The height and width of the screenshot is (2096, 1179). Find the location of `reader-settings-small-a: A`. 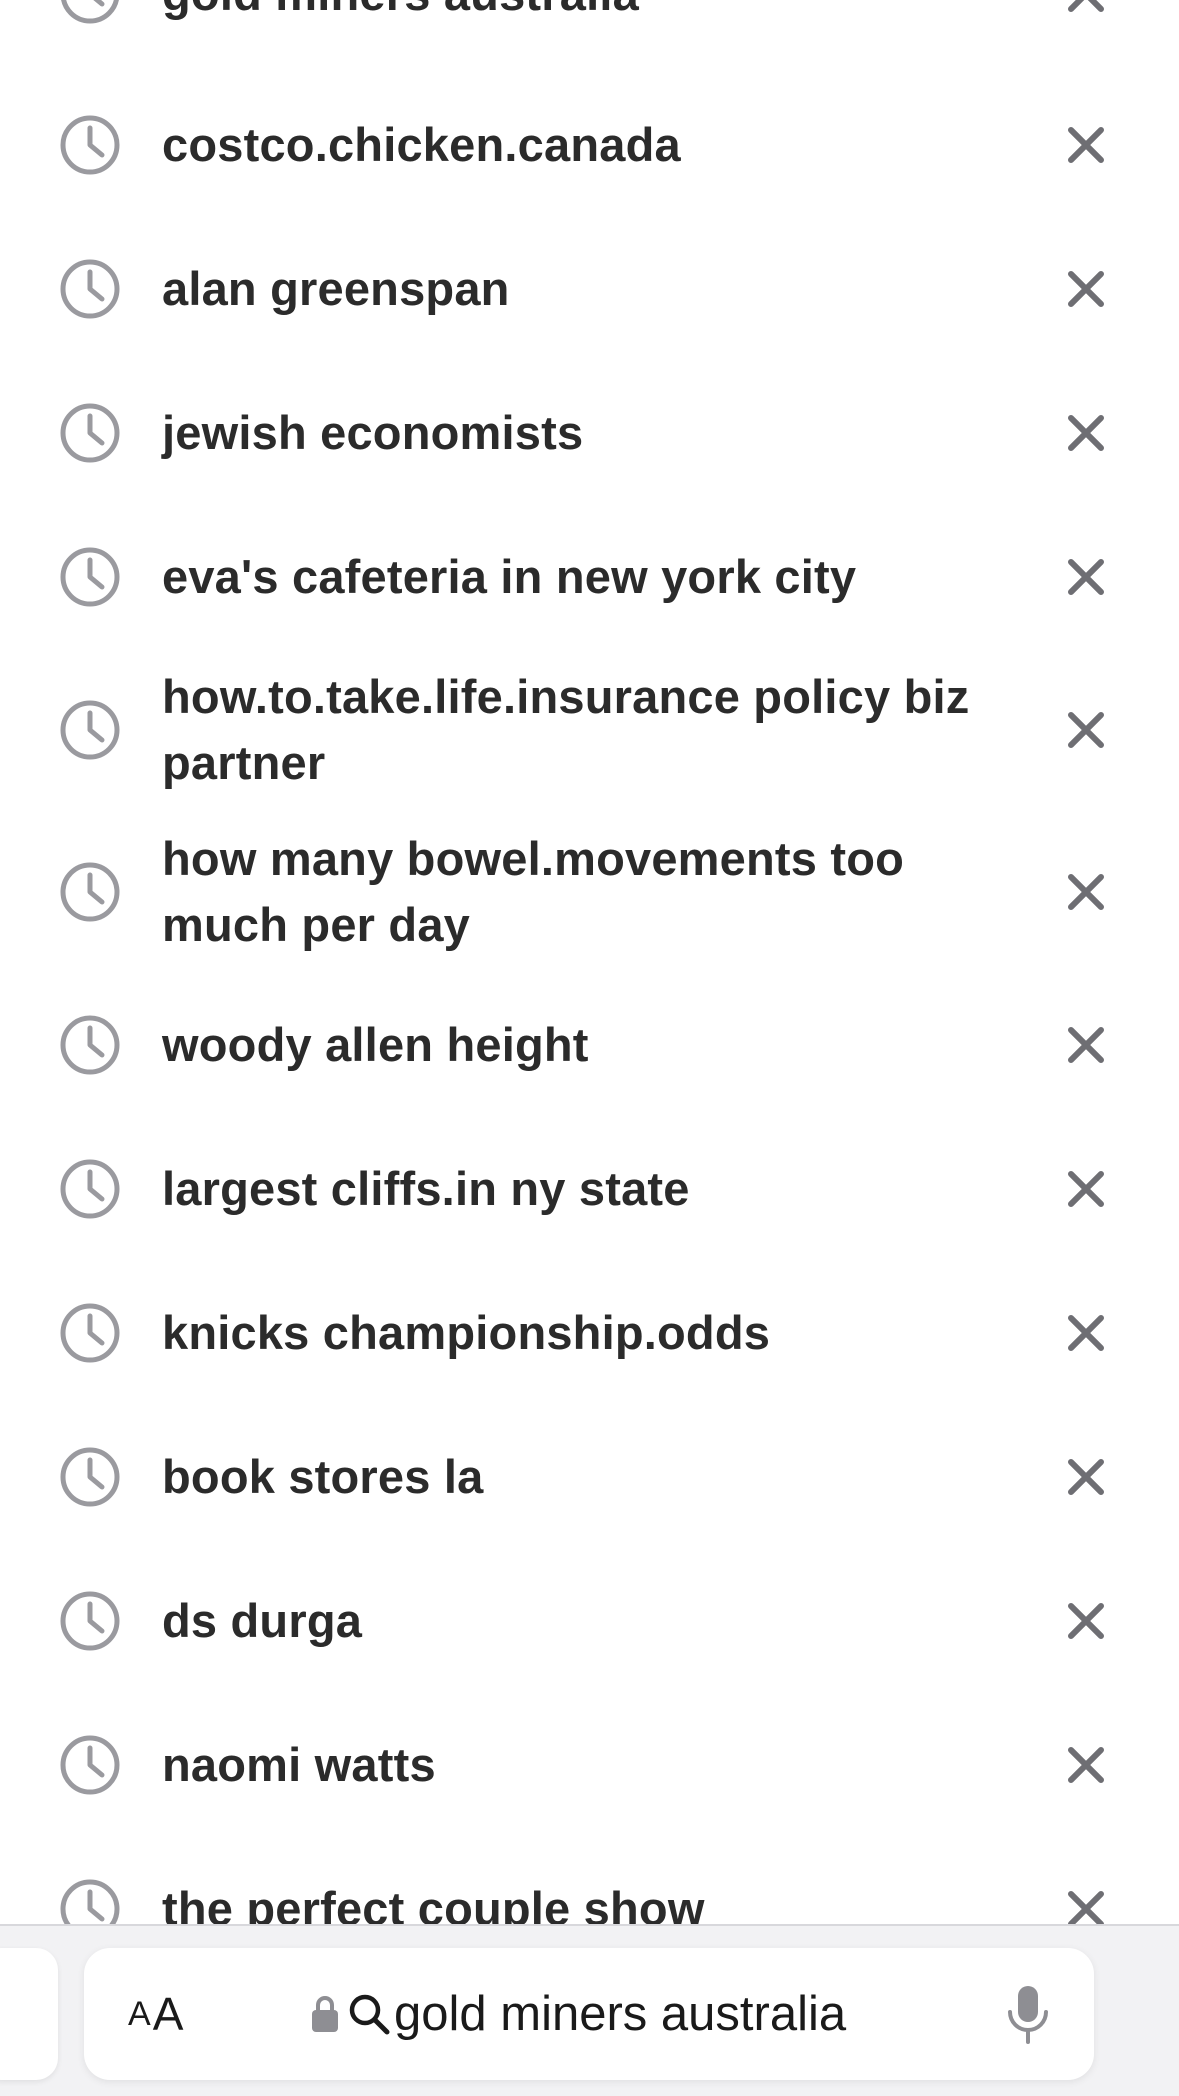

reader-settings-small-a: A is located at coordinates (139, 2013).